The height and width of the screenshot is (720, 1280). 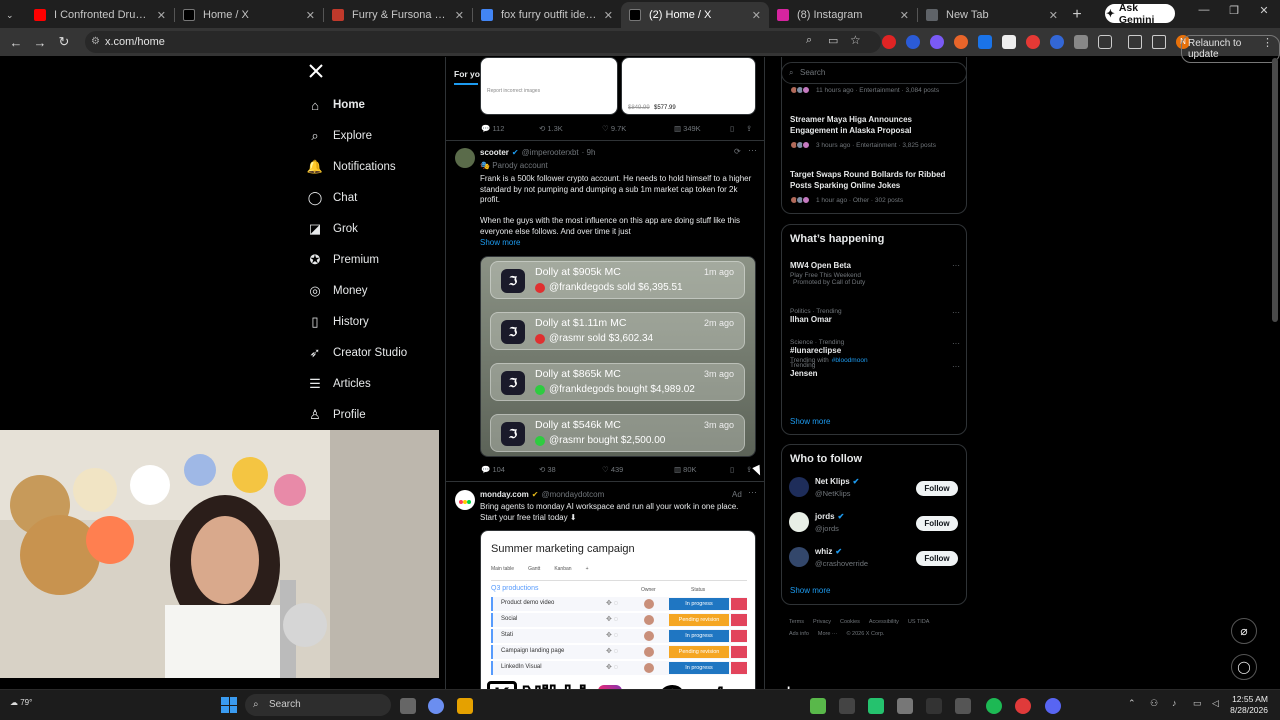 I want to click on footer-link: Ads info, so click(x=799, y=634).